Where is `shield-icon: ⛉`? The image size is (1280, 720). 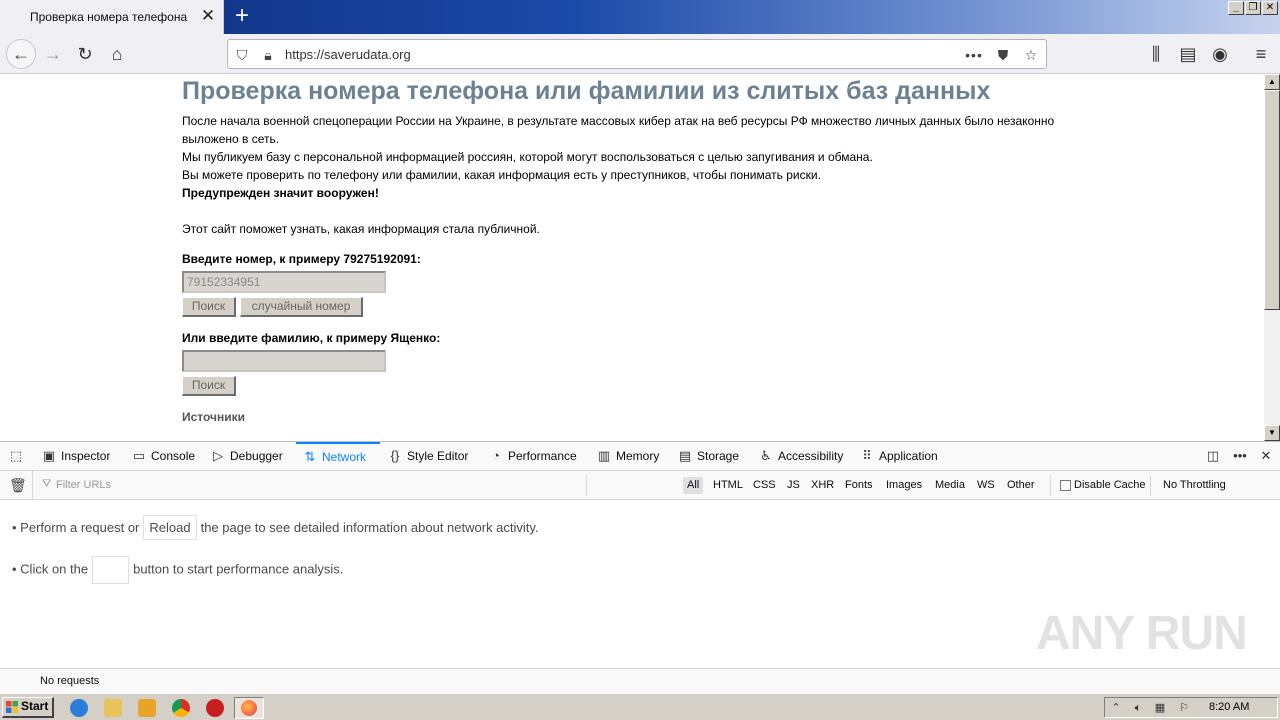 shield-icon: ⛉ is located at coordinates (242, 55).